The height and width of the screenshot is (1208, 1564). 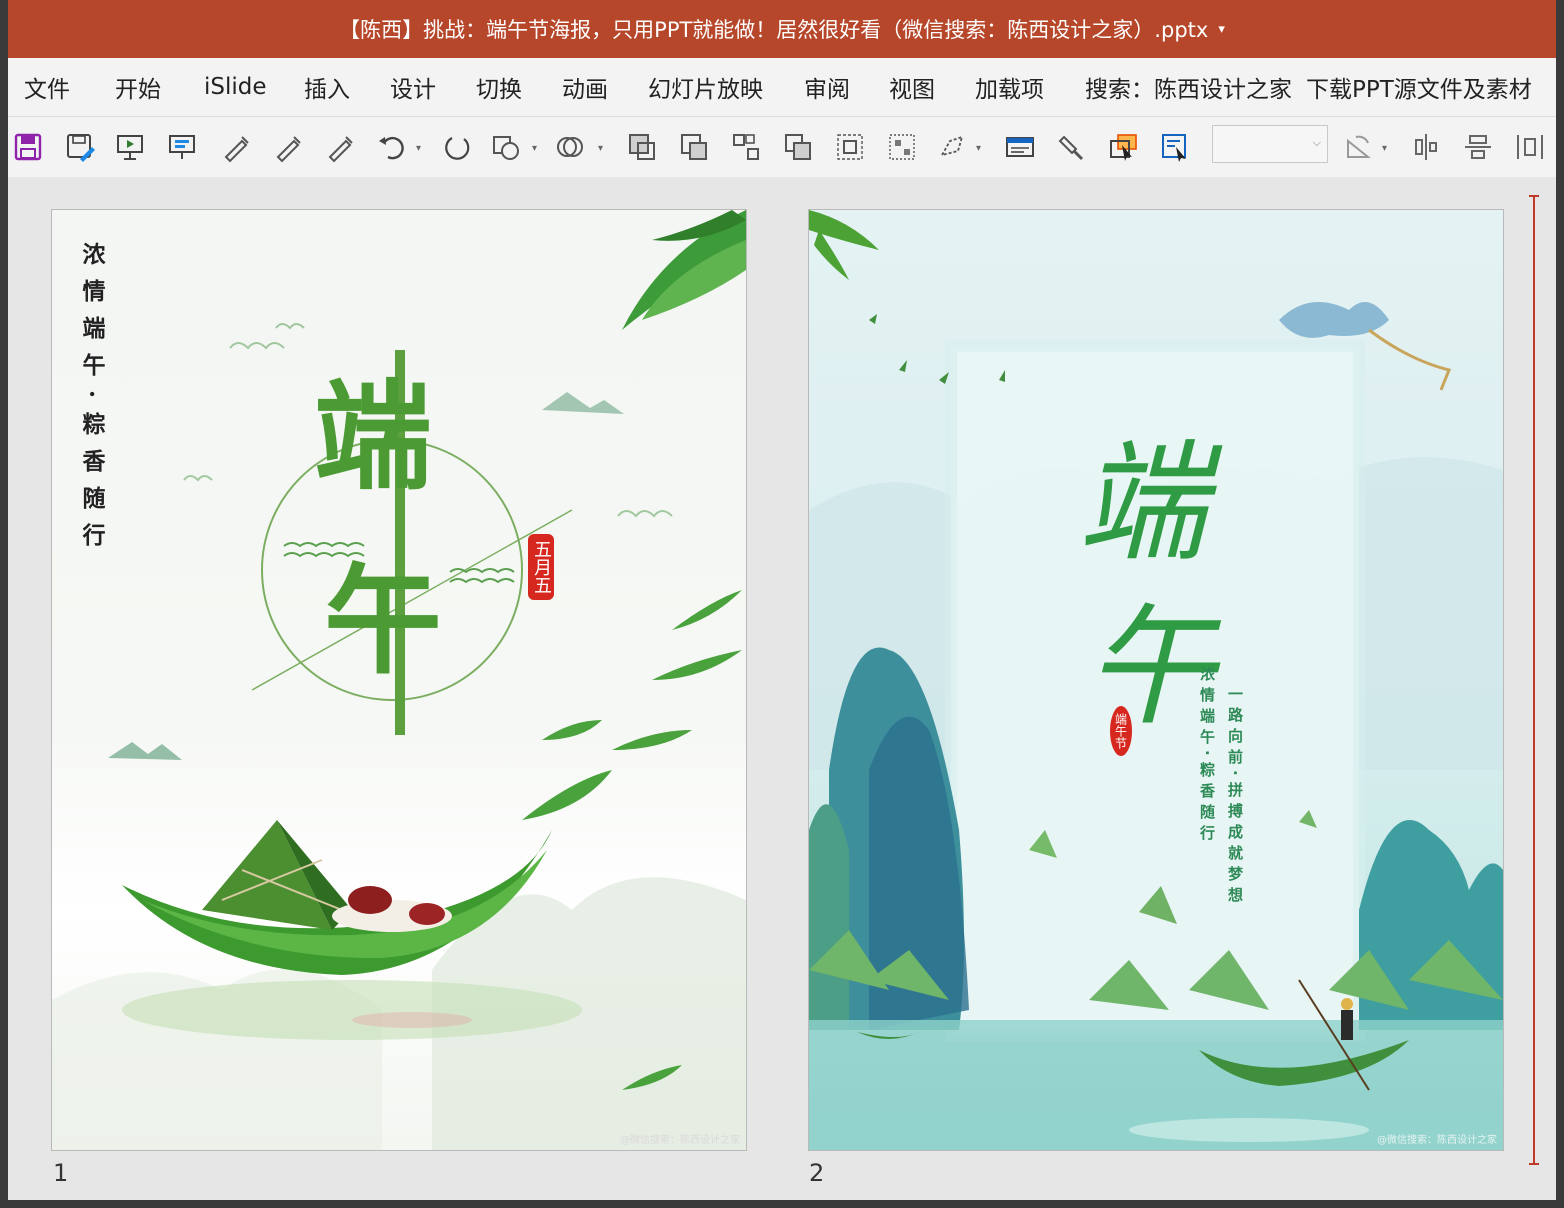 I want to click on tab-design: 设计, so click(x=413, y=87).